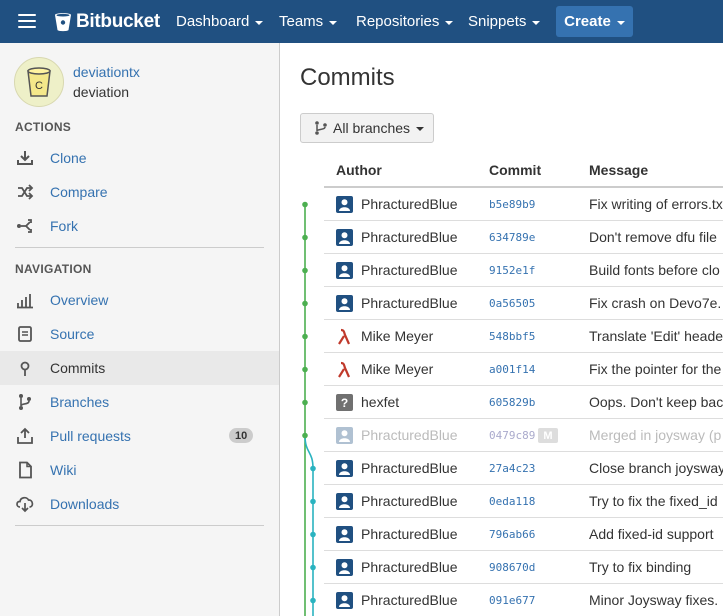 The height and width of the screenshot is (616, 723). Describe the element at coordinates (139, 226) in the screenshot. I see `sidebar-item-fork: Fork` at that location.